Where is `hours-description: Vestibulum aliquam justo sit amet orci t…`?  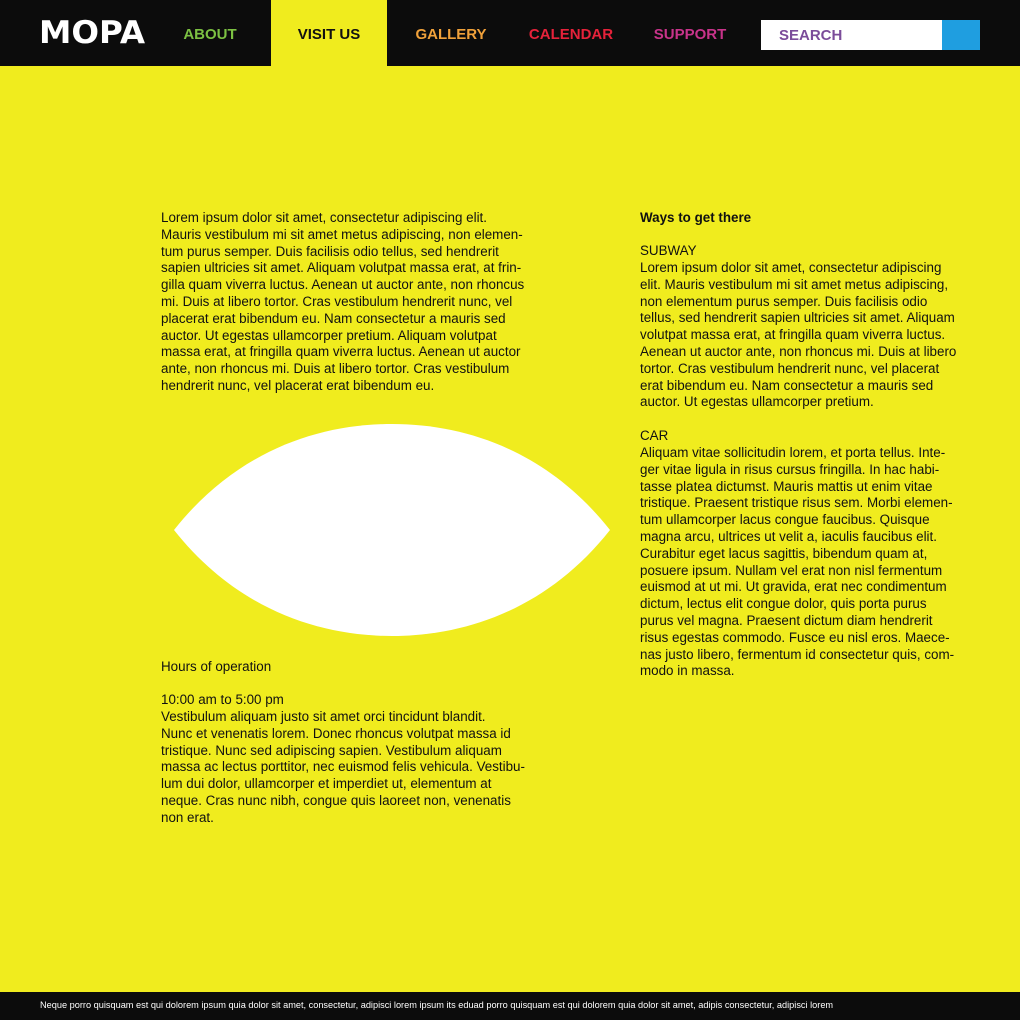 hours-description: Vestibulum aliquam justo sit amet orci t… is located at coordinates (343, 767).